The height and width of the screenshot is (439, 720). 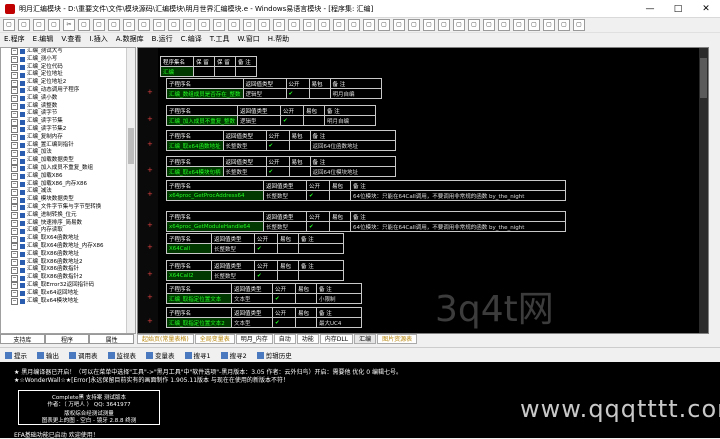 What do you see at coordinates (205, 93) in the screenshot?
I see `block-value-cell: 汇编_数组成员是否存在_整数` at bounding box center [205, 93].